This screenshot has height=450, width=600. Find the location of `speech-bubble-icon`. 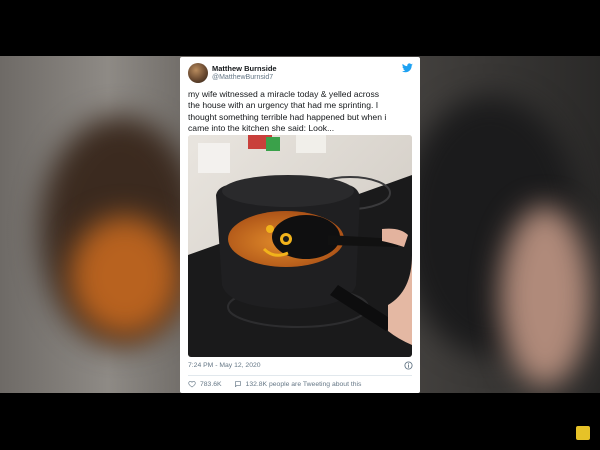

speech-bubble-icon is located at coordinates (238, 384).